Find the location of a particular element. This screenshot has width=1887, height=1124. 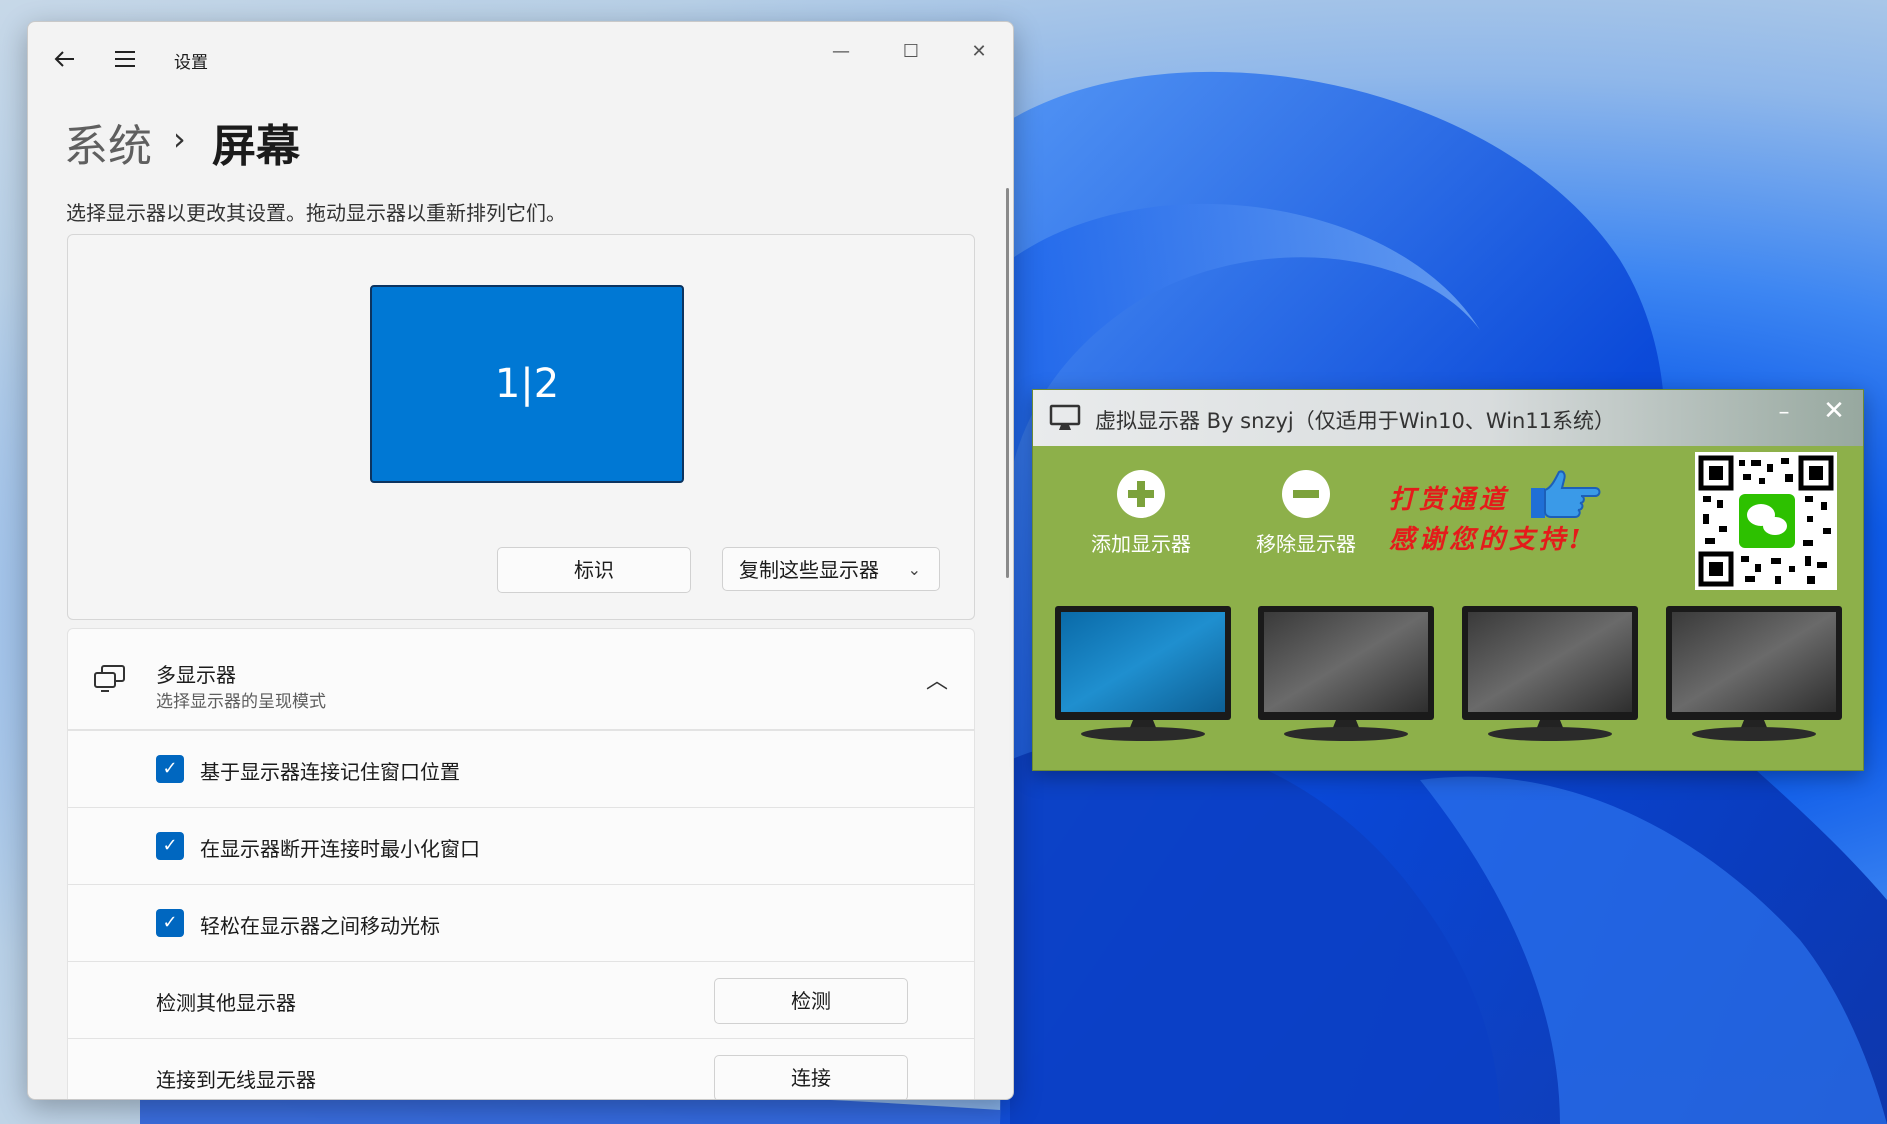

scrollbar is located at coordinates (1007, 383).